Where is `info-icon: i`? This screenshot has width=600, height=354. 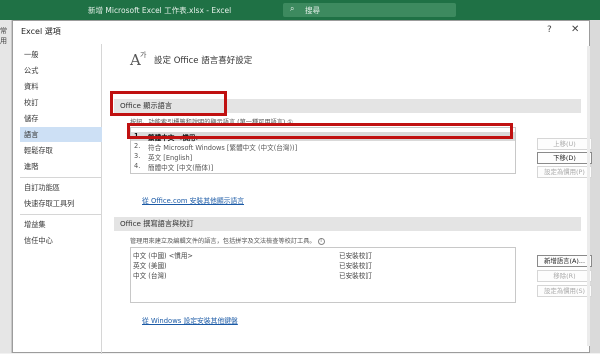 info-icon: i is located at coordinates (321, 241).